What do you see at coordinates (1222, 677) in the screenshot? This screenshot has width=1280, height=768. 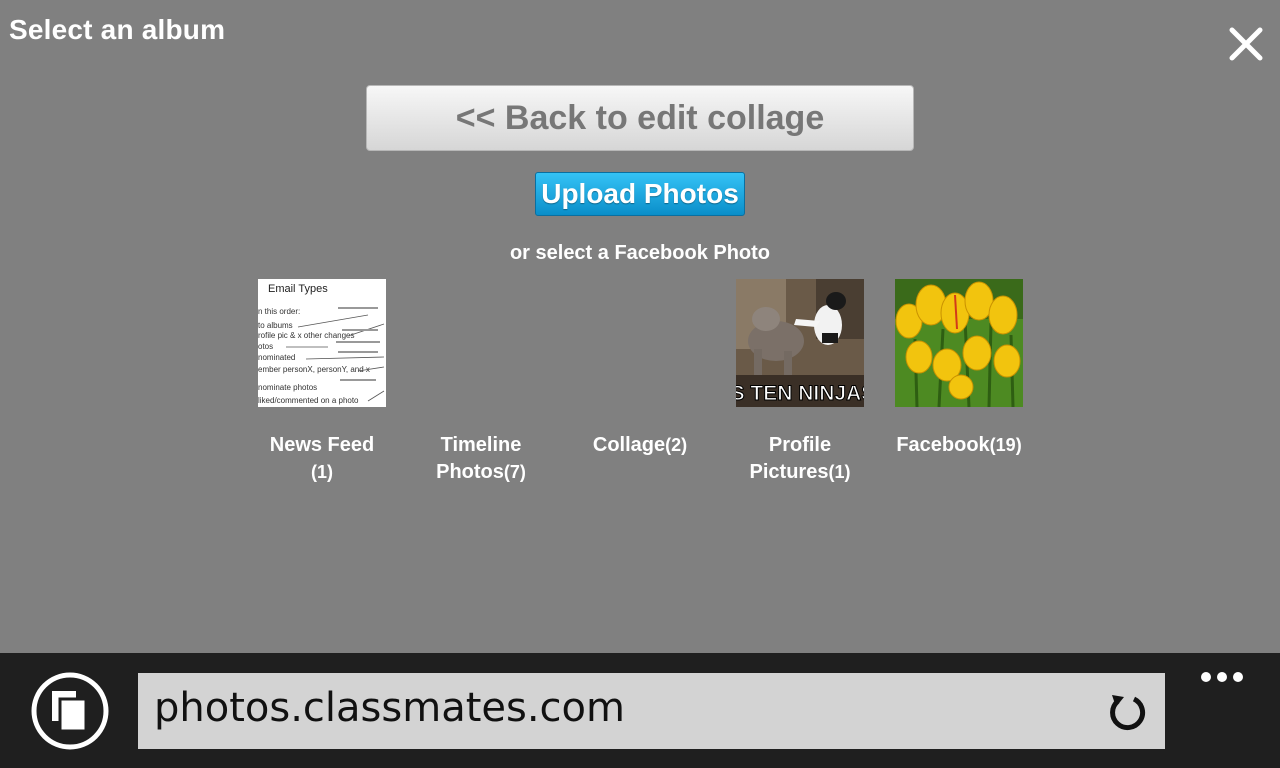 I see `more-dots-icon` at bounding box center [1222, 677].